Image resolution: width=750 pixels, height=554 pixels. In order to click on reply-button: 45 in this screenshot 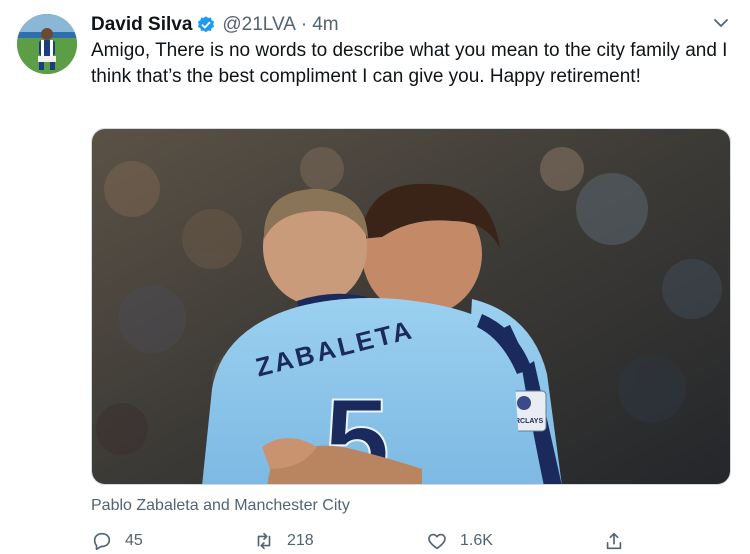, I will do `click(117, 541)`.